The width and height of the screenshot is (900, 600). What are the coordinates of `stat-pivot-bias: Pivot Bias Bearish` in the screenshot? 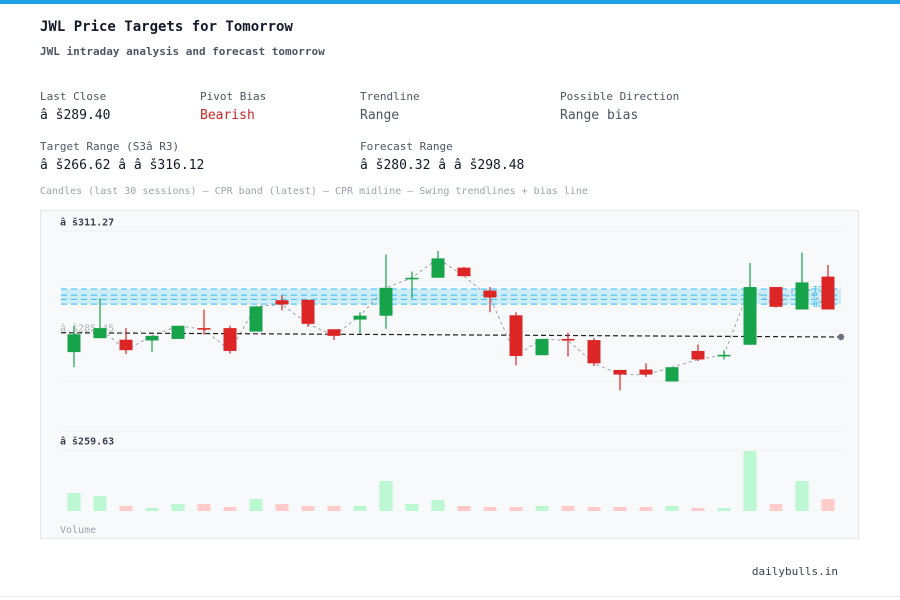 It's located at (233, 107).